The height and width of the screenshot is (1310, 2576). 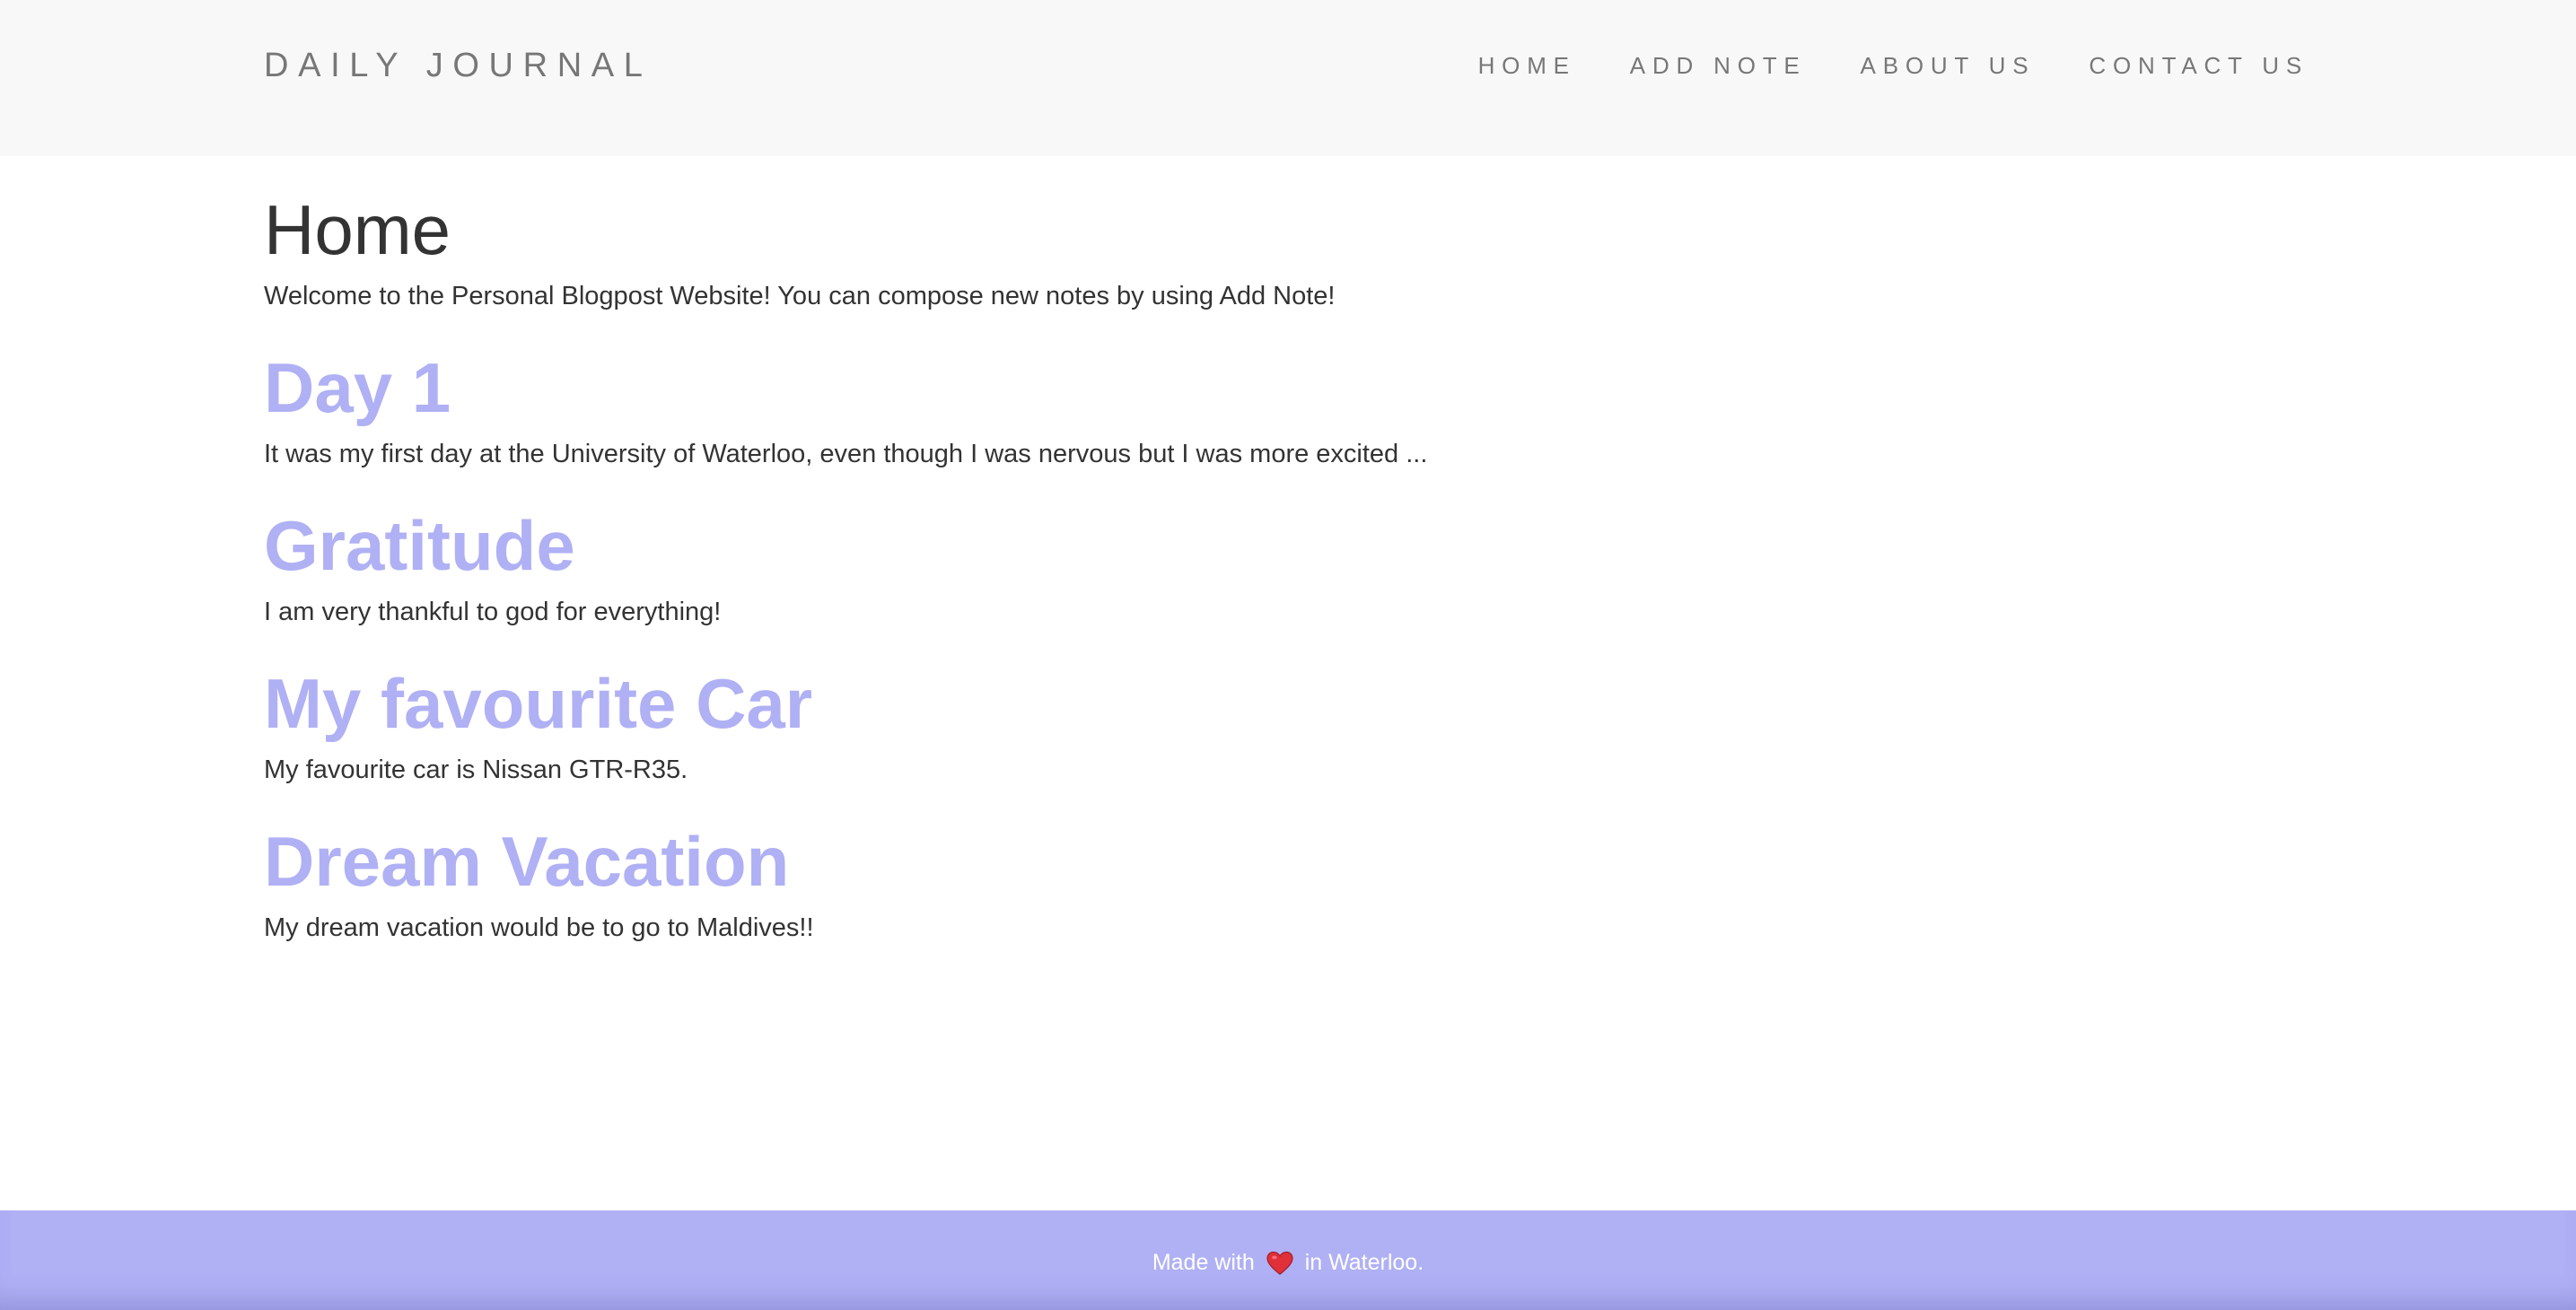 What do you see at coordinates (1279, 1264) in the screenshot?
I see `heart-icon` at bounding box center [1279, 1264].